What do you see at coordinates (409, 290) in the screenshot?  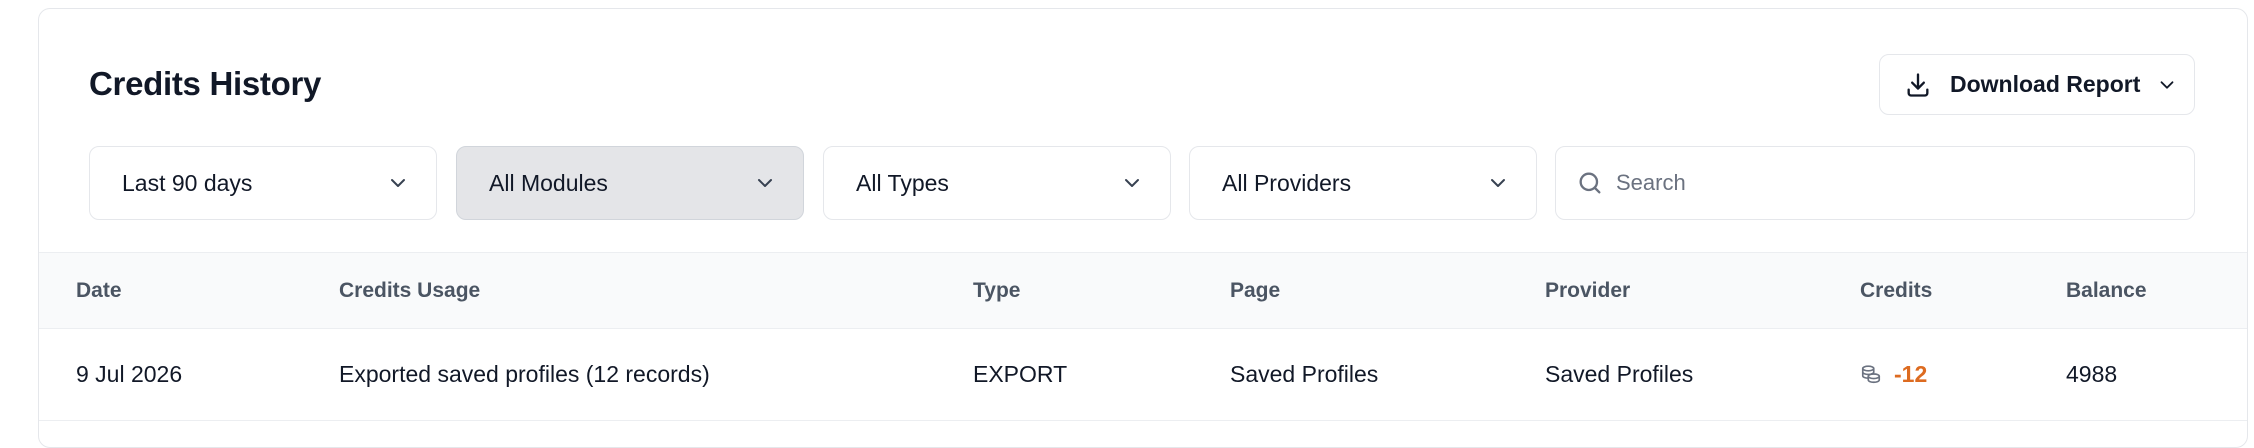 I see `column-header-credits-usage: Credits Usage` at bounding box center [409, 290].